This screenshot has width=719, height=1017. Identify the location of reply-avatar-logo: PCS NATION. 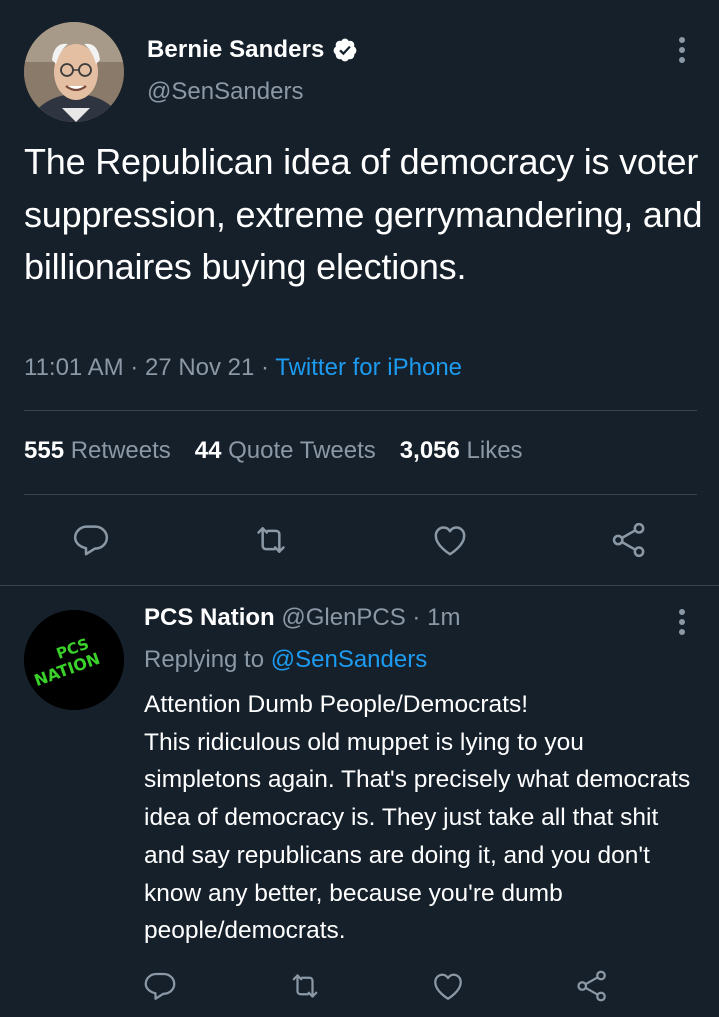
(74, 660).